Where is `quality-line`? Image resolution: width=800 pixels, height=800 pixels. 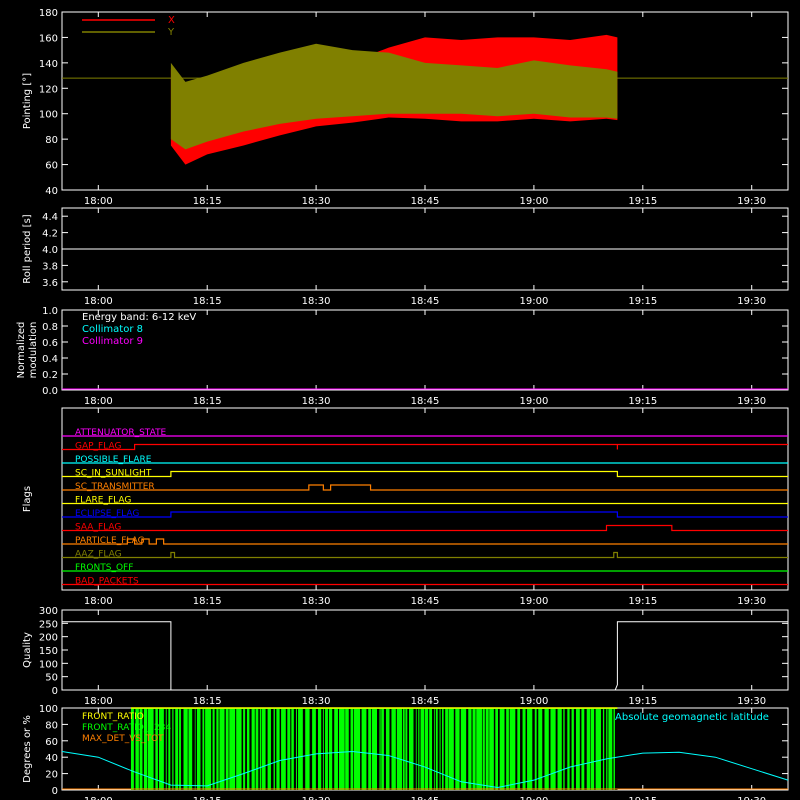
quality-line is located at coordinates (425, 656).